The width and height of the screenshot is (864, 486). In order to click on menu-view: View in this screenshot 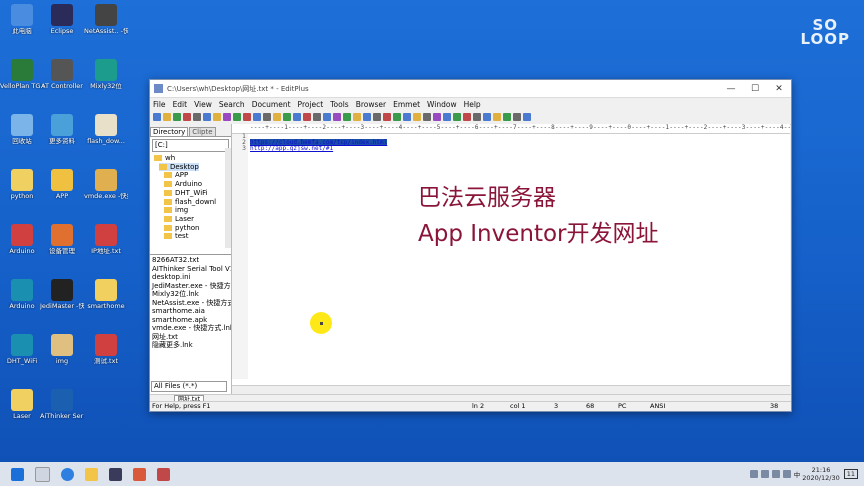, I will do `click(203, 104)`.